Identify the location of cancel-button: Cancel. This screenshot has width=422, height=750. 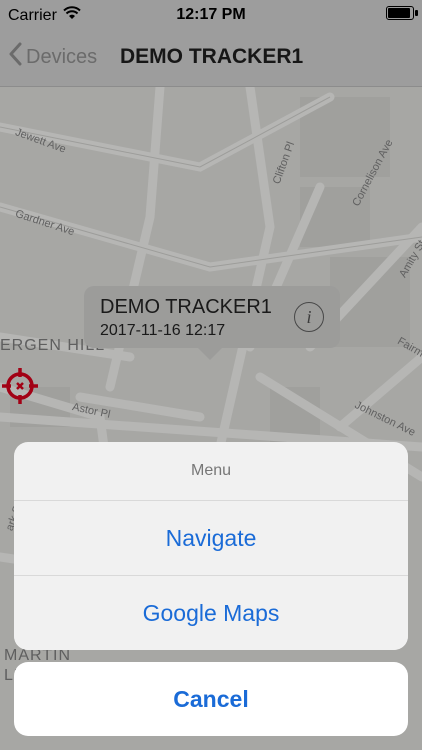
(211, 699).